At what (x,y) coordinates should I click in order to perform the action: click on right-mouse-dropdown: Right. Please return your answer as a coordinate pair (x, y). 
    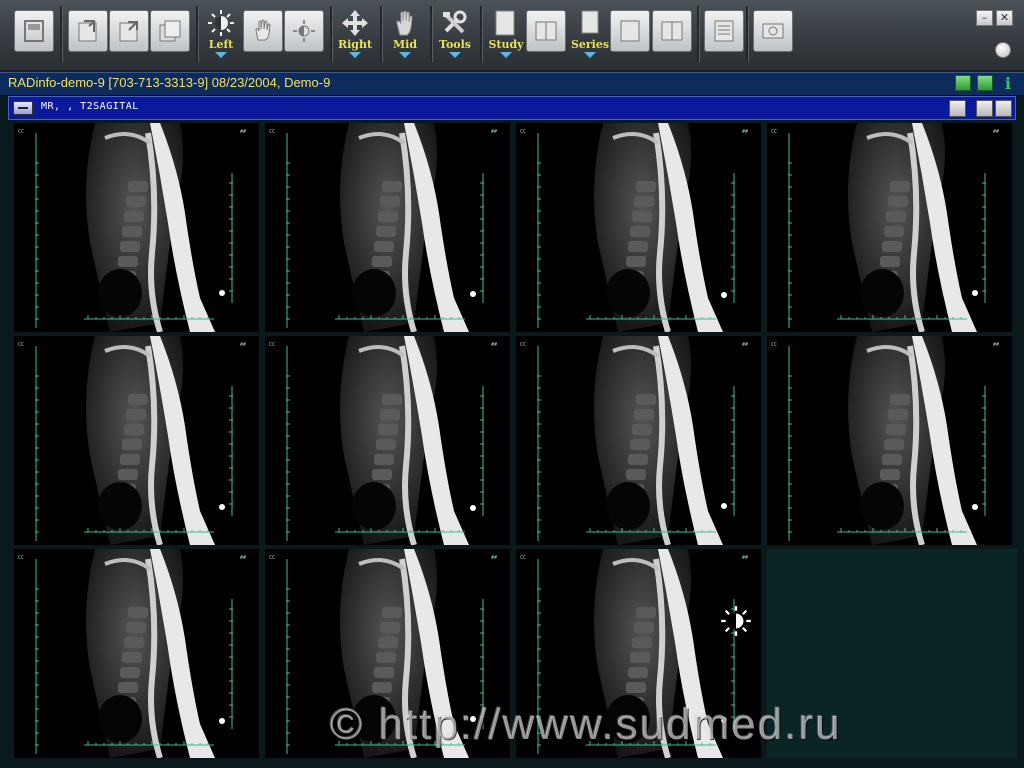
    Looking at the image, I should click on (355, 48).